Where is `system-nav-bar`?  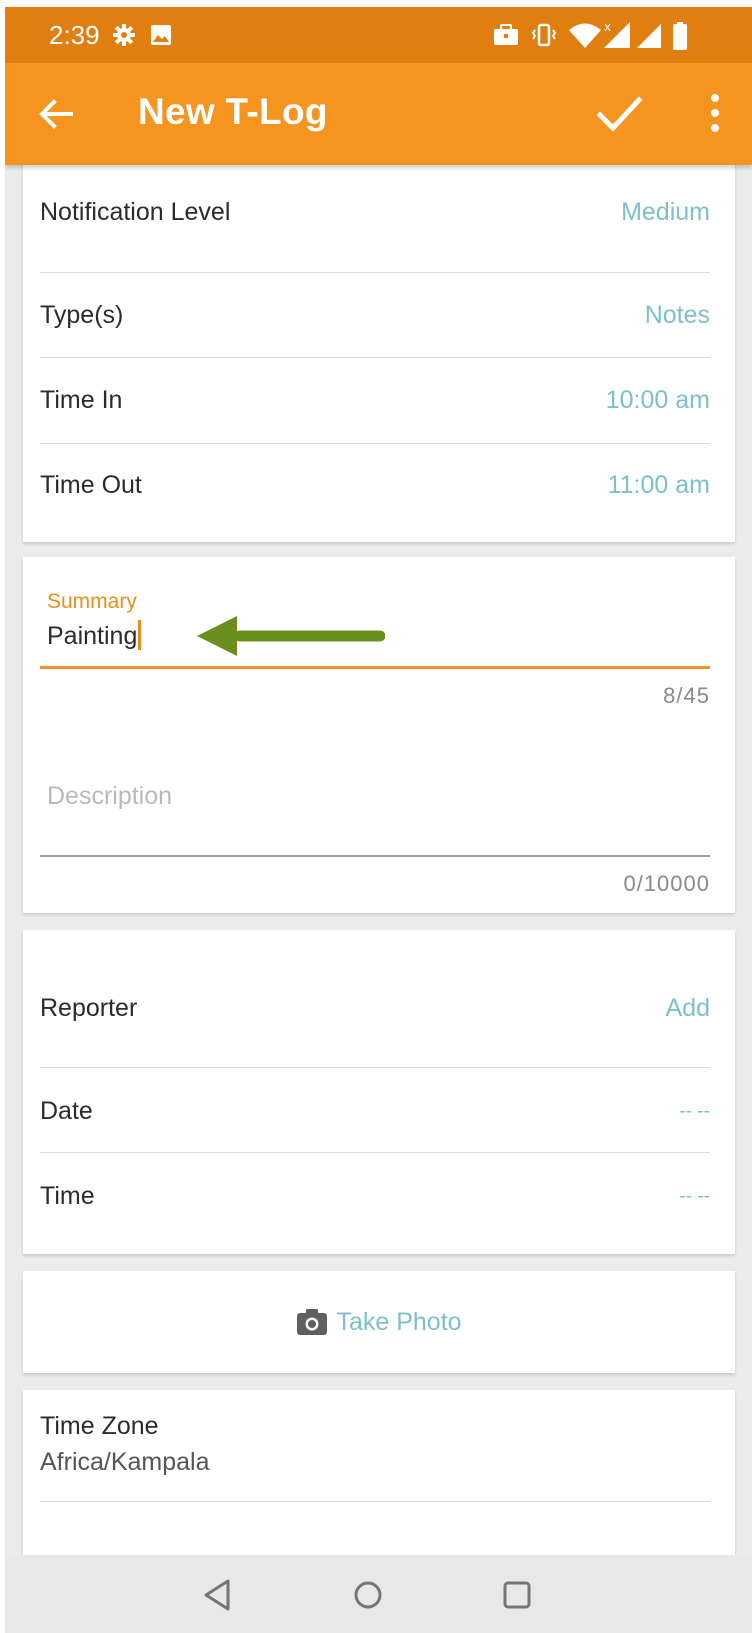 system-nav-bar is located at coordinates (378, 1594).